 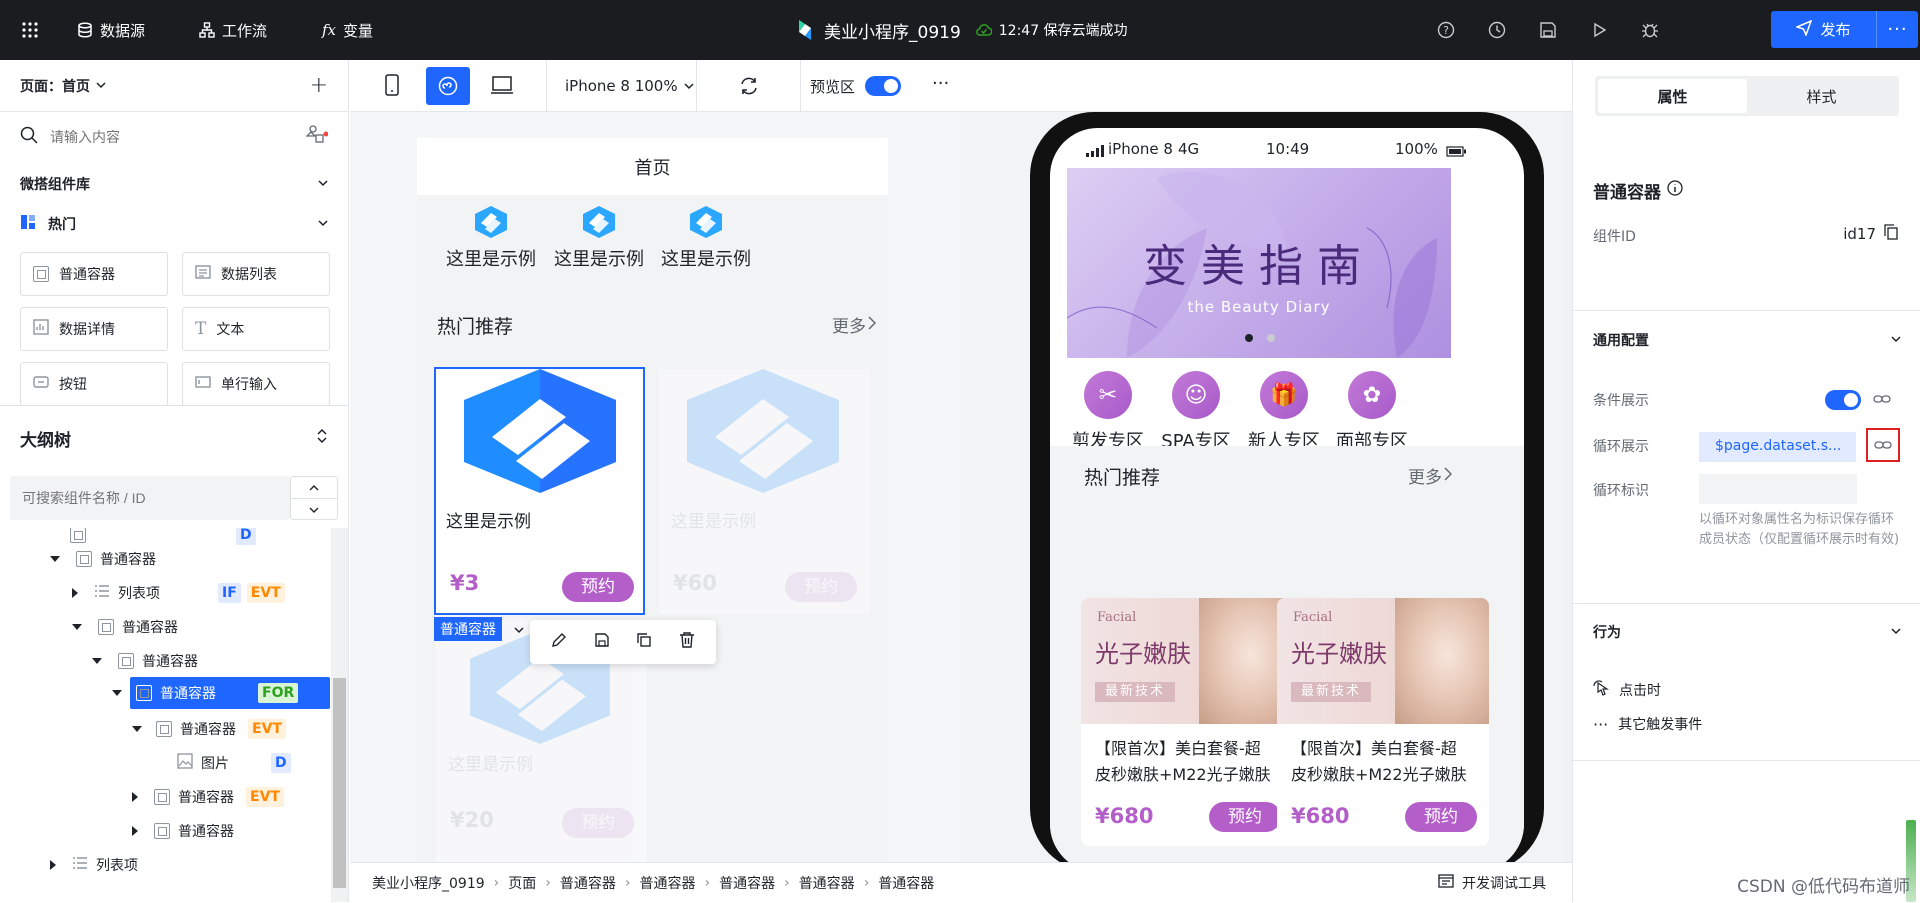 I want to click on outline-nav-stepper, so click(x=314, y=498).